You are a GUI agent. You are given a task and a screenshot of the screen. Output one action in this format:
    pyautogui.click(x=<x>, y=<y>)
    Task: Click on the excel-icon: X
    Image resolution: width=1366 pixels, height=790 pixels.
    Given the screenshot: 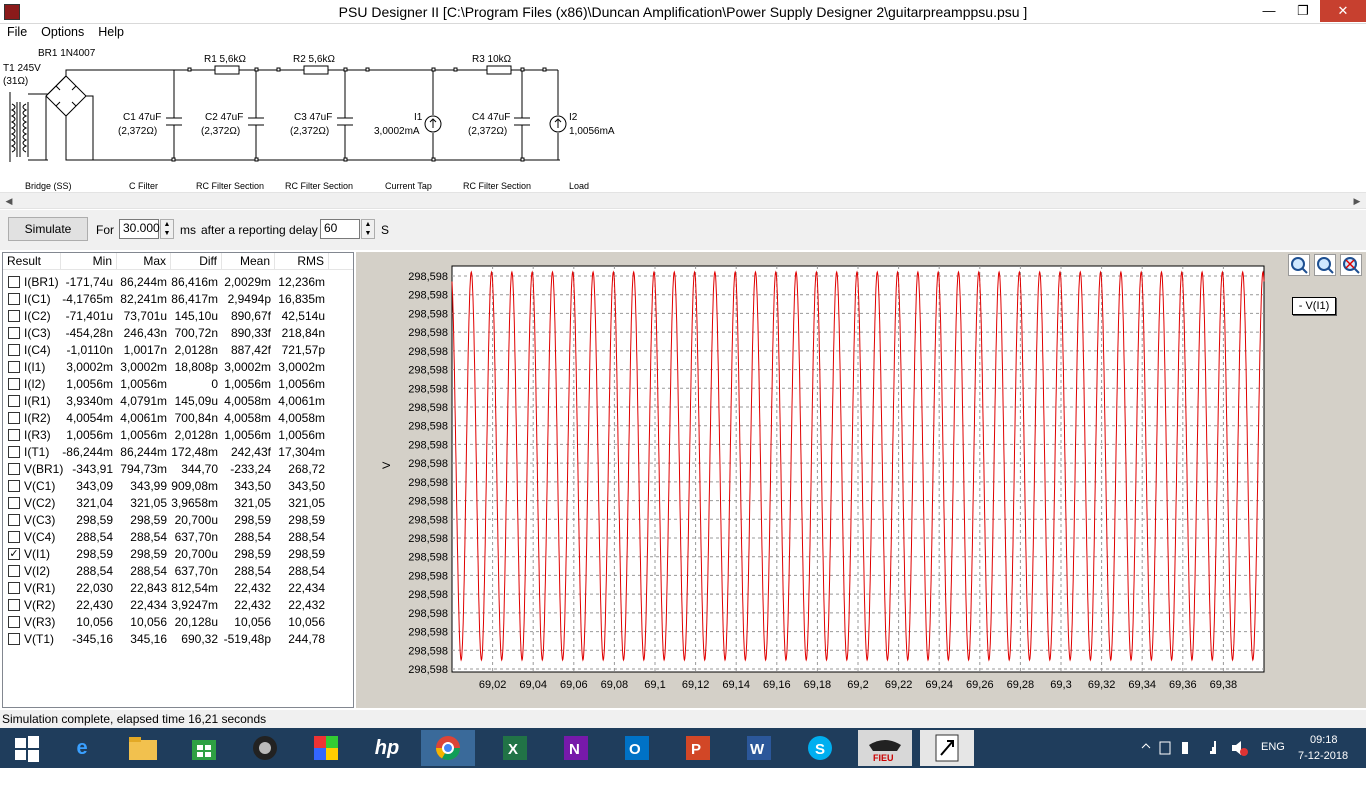 What is the action you would take?
    pyautogui.click(x=515, y=748)
    